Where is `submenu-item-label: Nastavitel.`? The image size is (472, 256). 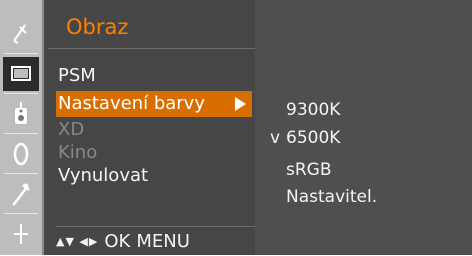 submenu-item-label: Nastavitel. is located at coordinates (332, 197).